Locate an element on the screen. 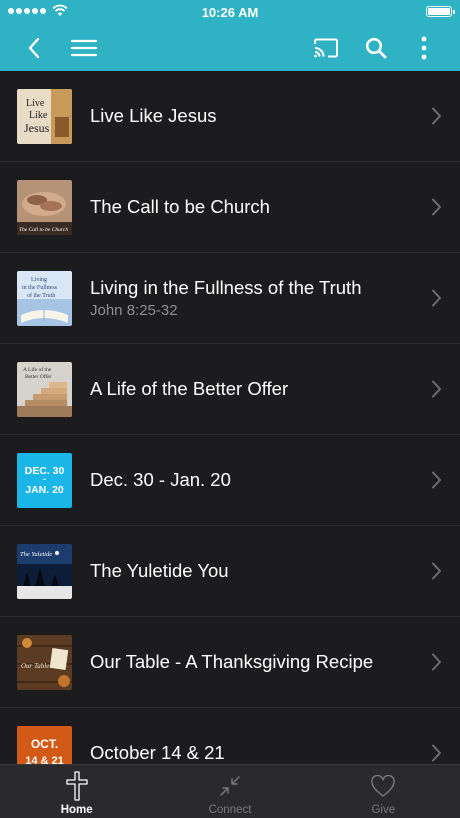  item-title: Our Table - A Thanksgiving Recipe is located at coordinates (232, 661).